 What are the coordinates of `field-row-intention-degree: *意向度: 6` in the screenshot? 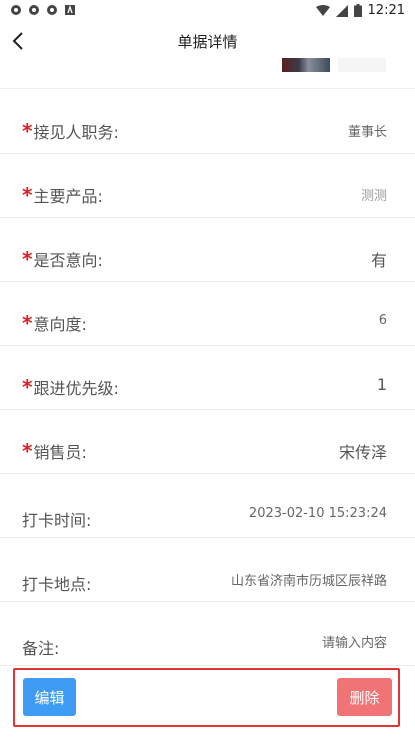 It's located at (207, 313).